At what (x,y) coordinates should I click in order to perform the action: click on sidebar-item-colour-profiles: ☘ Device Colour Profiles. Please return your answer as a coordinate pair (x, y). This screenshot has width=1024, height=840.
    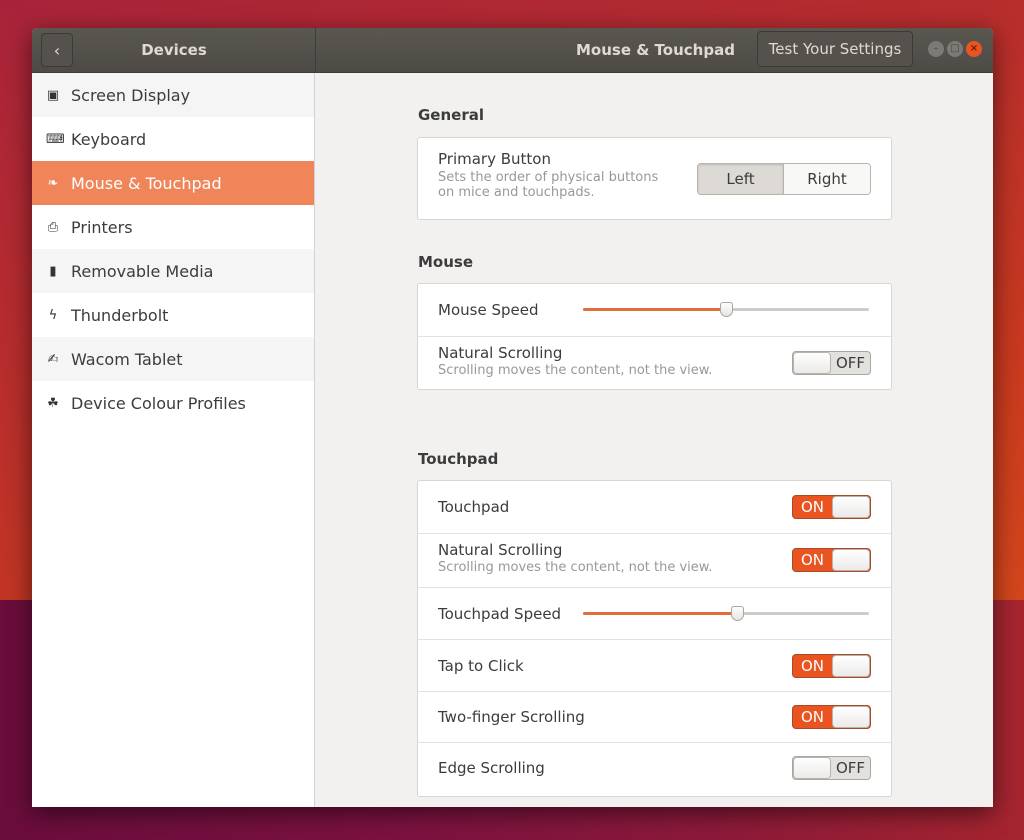
    Looking at the image, I should click on (173, 403).